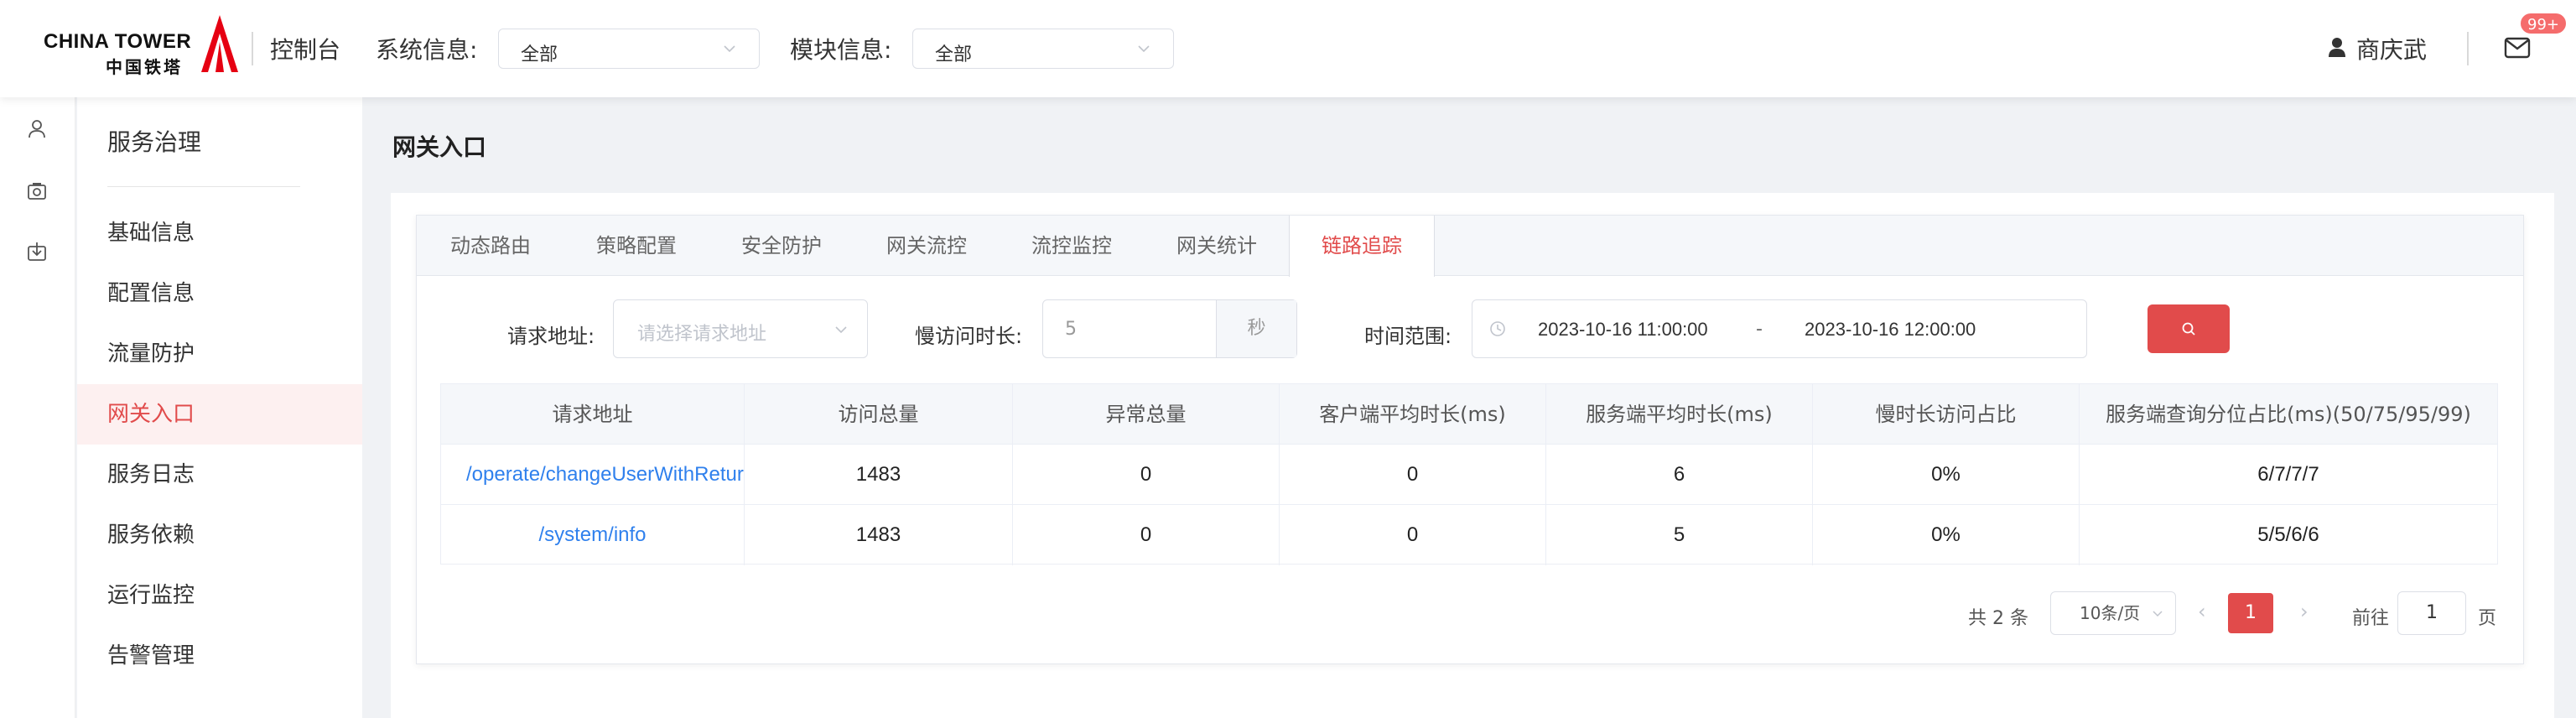 This screenshot has height=718, width=2576. What do you see at coordinates (2517, 48) in the screenshot?
I see `mail-icon` at bounding box center [2517, 48].